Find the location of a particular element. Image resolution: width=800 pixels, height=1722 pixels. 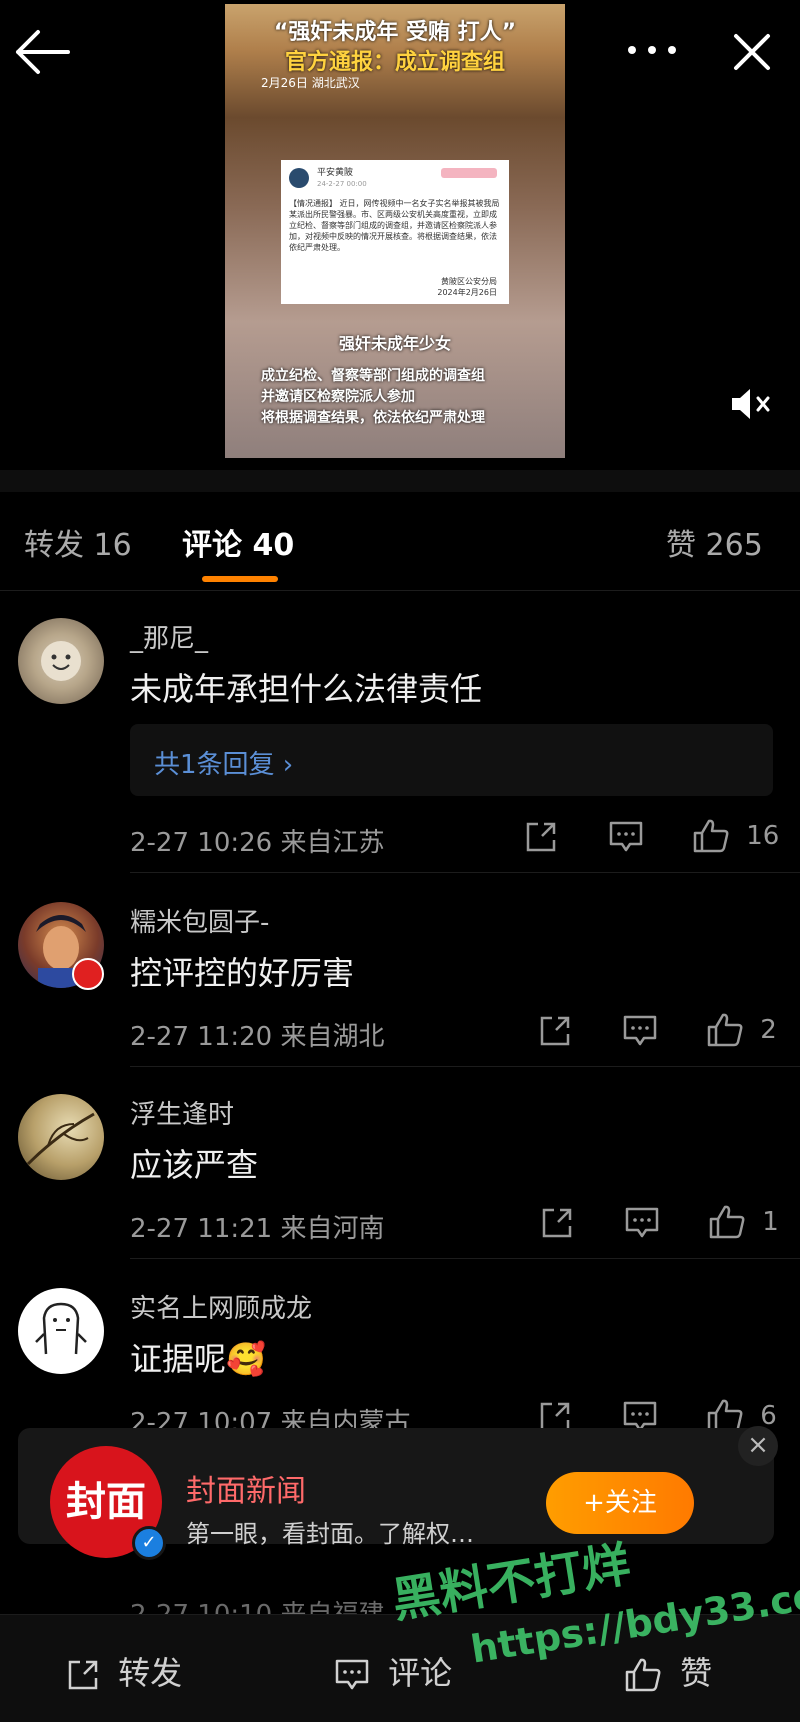

like-button: 1 is located at coordinates (743, 1222).